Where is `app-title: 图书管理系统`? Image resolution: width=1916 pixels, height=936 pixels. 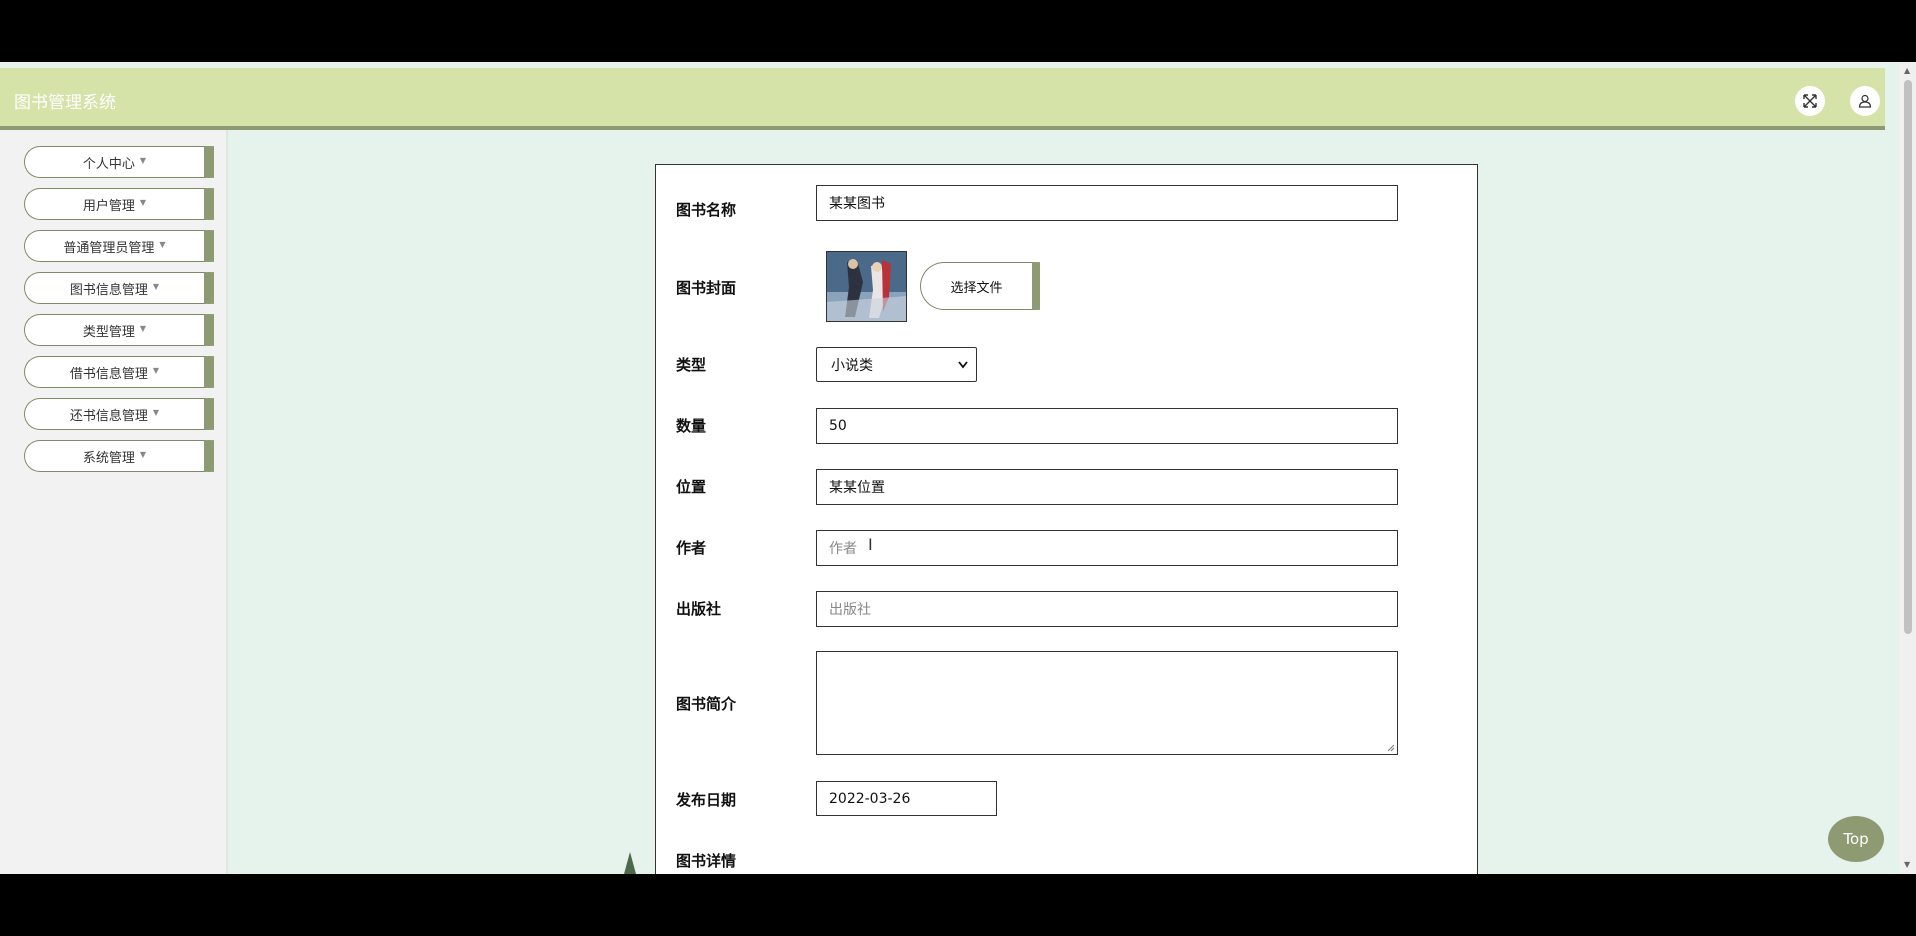 app-title: 图书管理系统 is located at coordinates (65, 103).